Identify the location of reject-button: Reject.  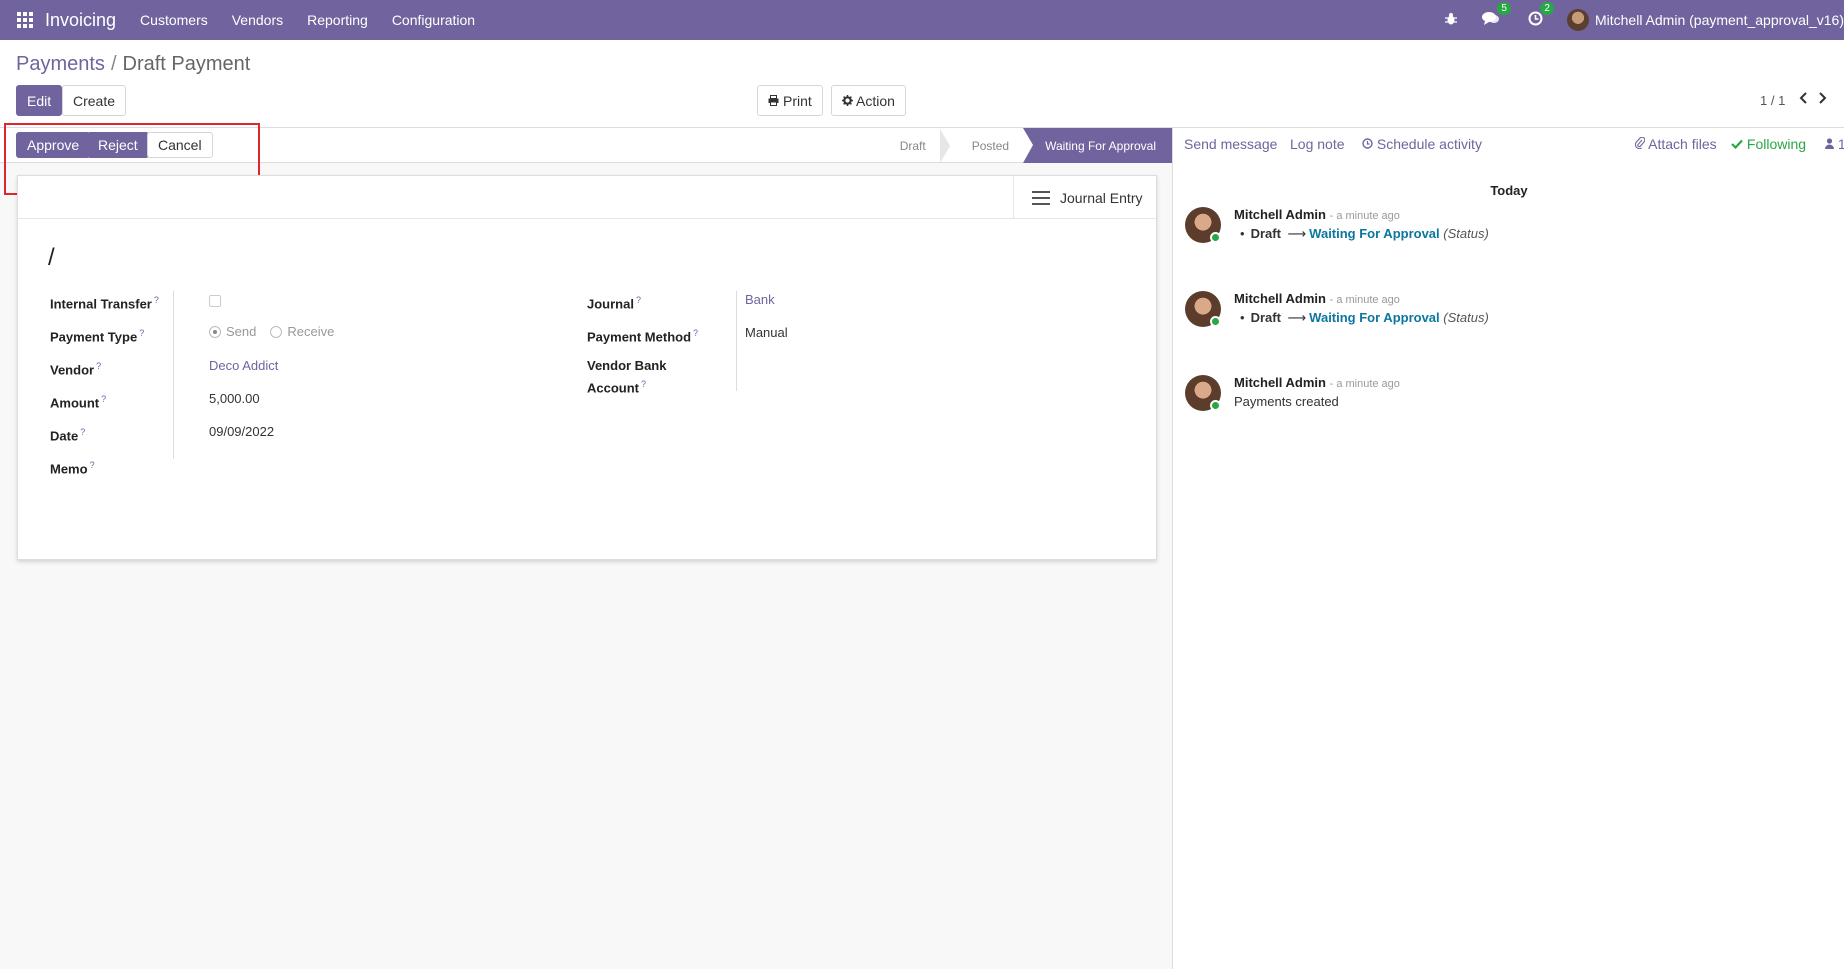
(118, 145).